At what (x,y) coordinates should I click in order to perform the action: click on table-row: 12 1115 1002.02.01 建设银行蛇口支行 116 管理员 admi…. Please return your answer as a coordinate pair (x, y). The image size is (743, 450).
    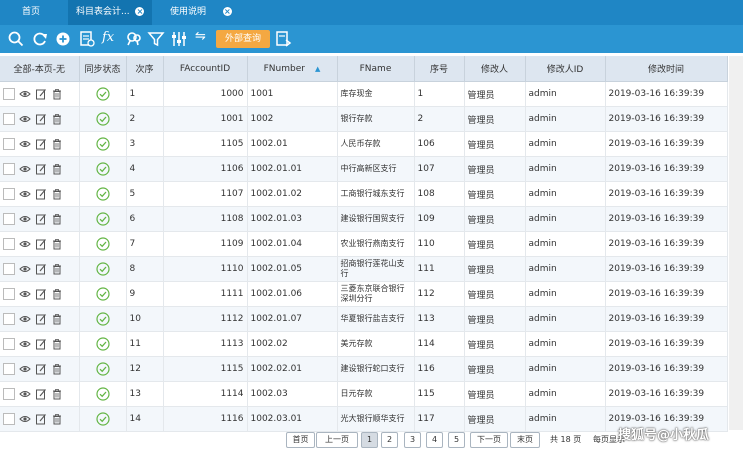
    Looking at the image, I should click on (364, 369).